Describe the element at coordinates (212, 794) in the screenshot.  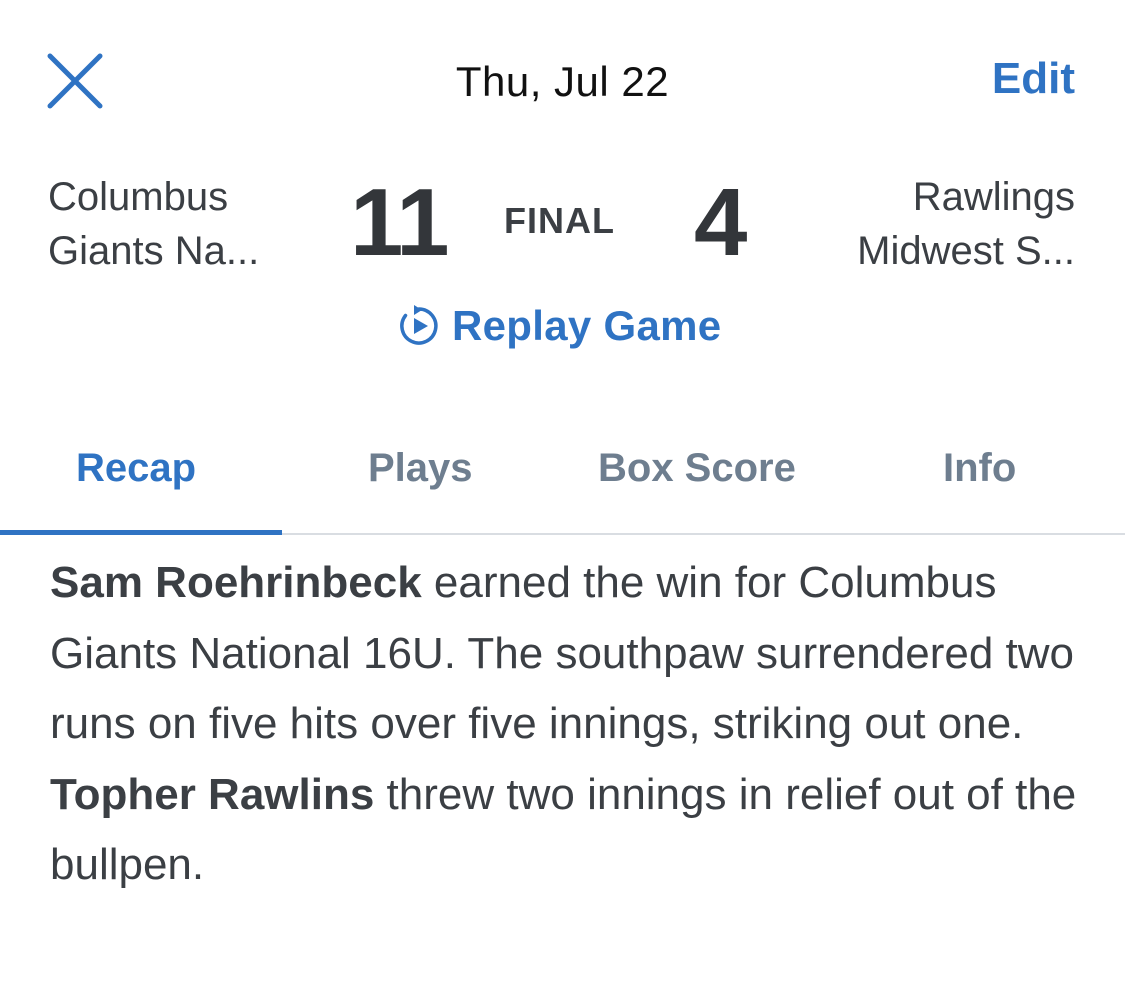
I see `recap-pitcher-2: Topher Rawlins` at that location.